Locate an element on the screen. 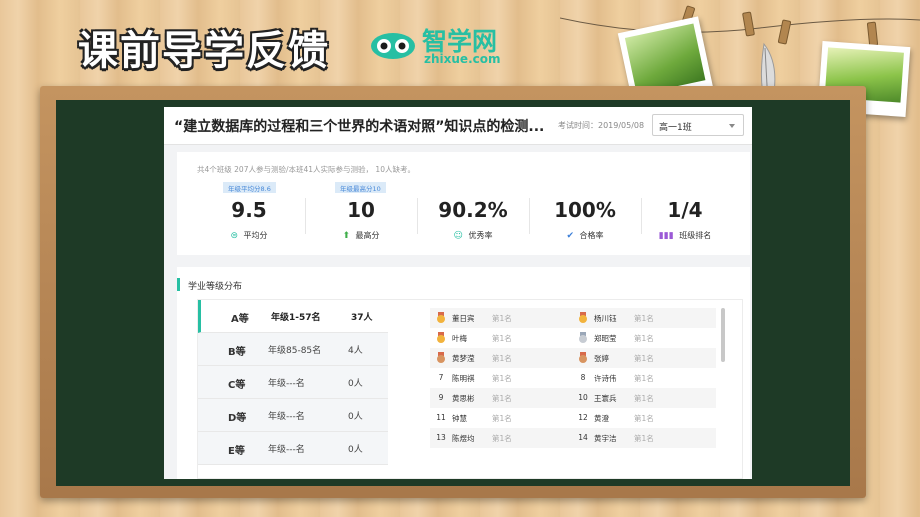 This screenshot has width=920, height=517. student-name: 叶梅 is located at coordinates (459, 338).